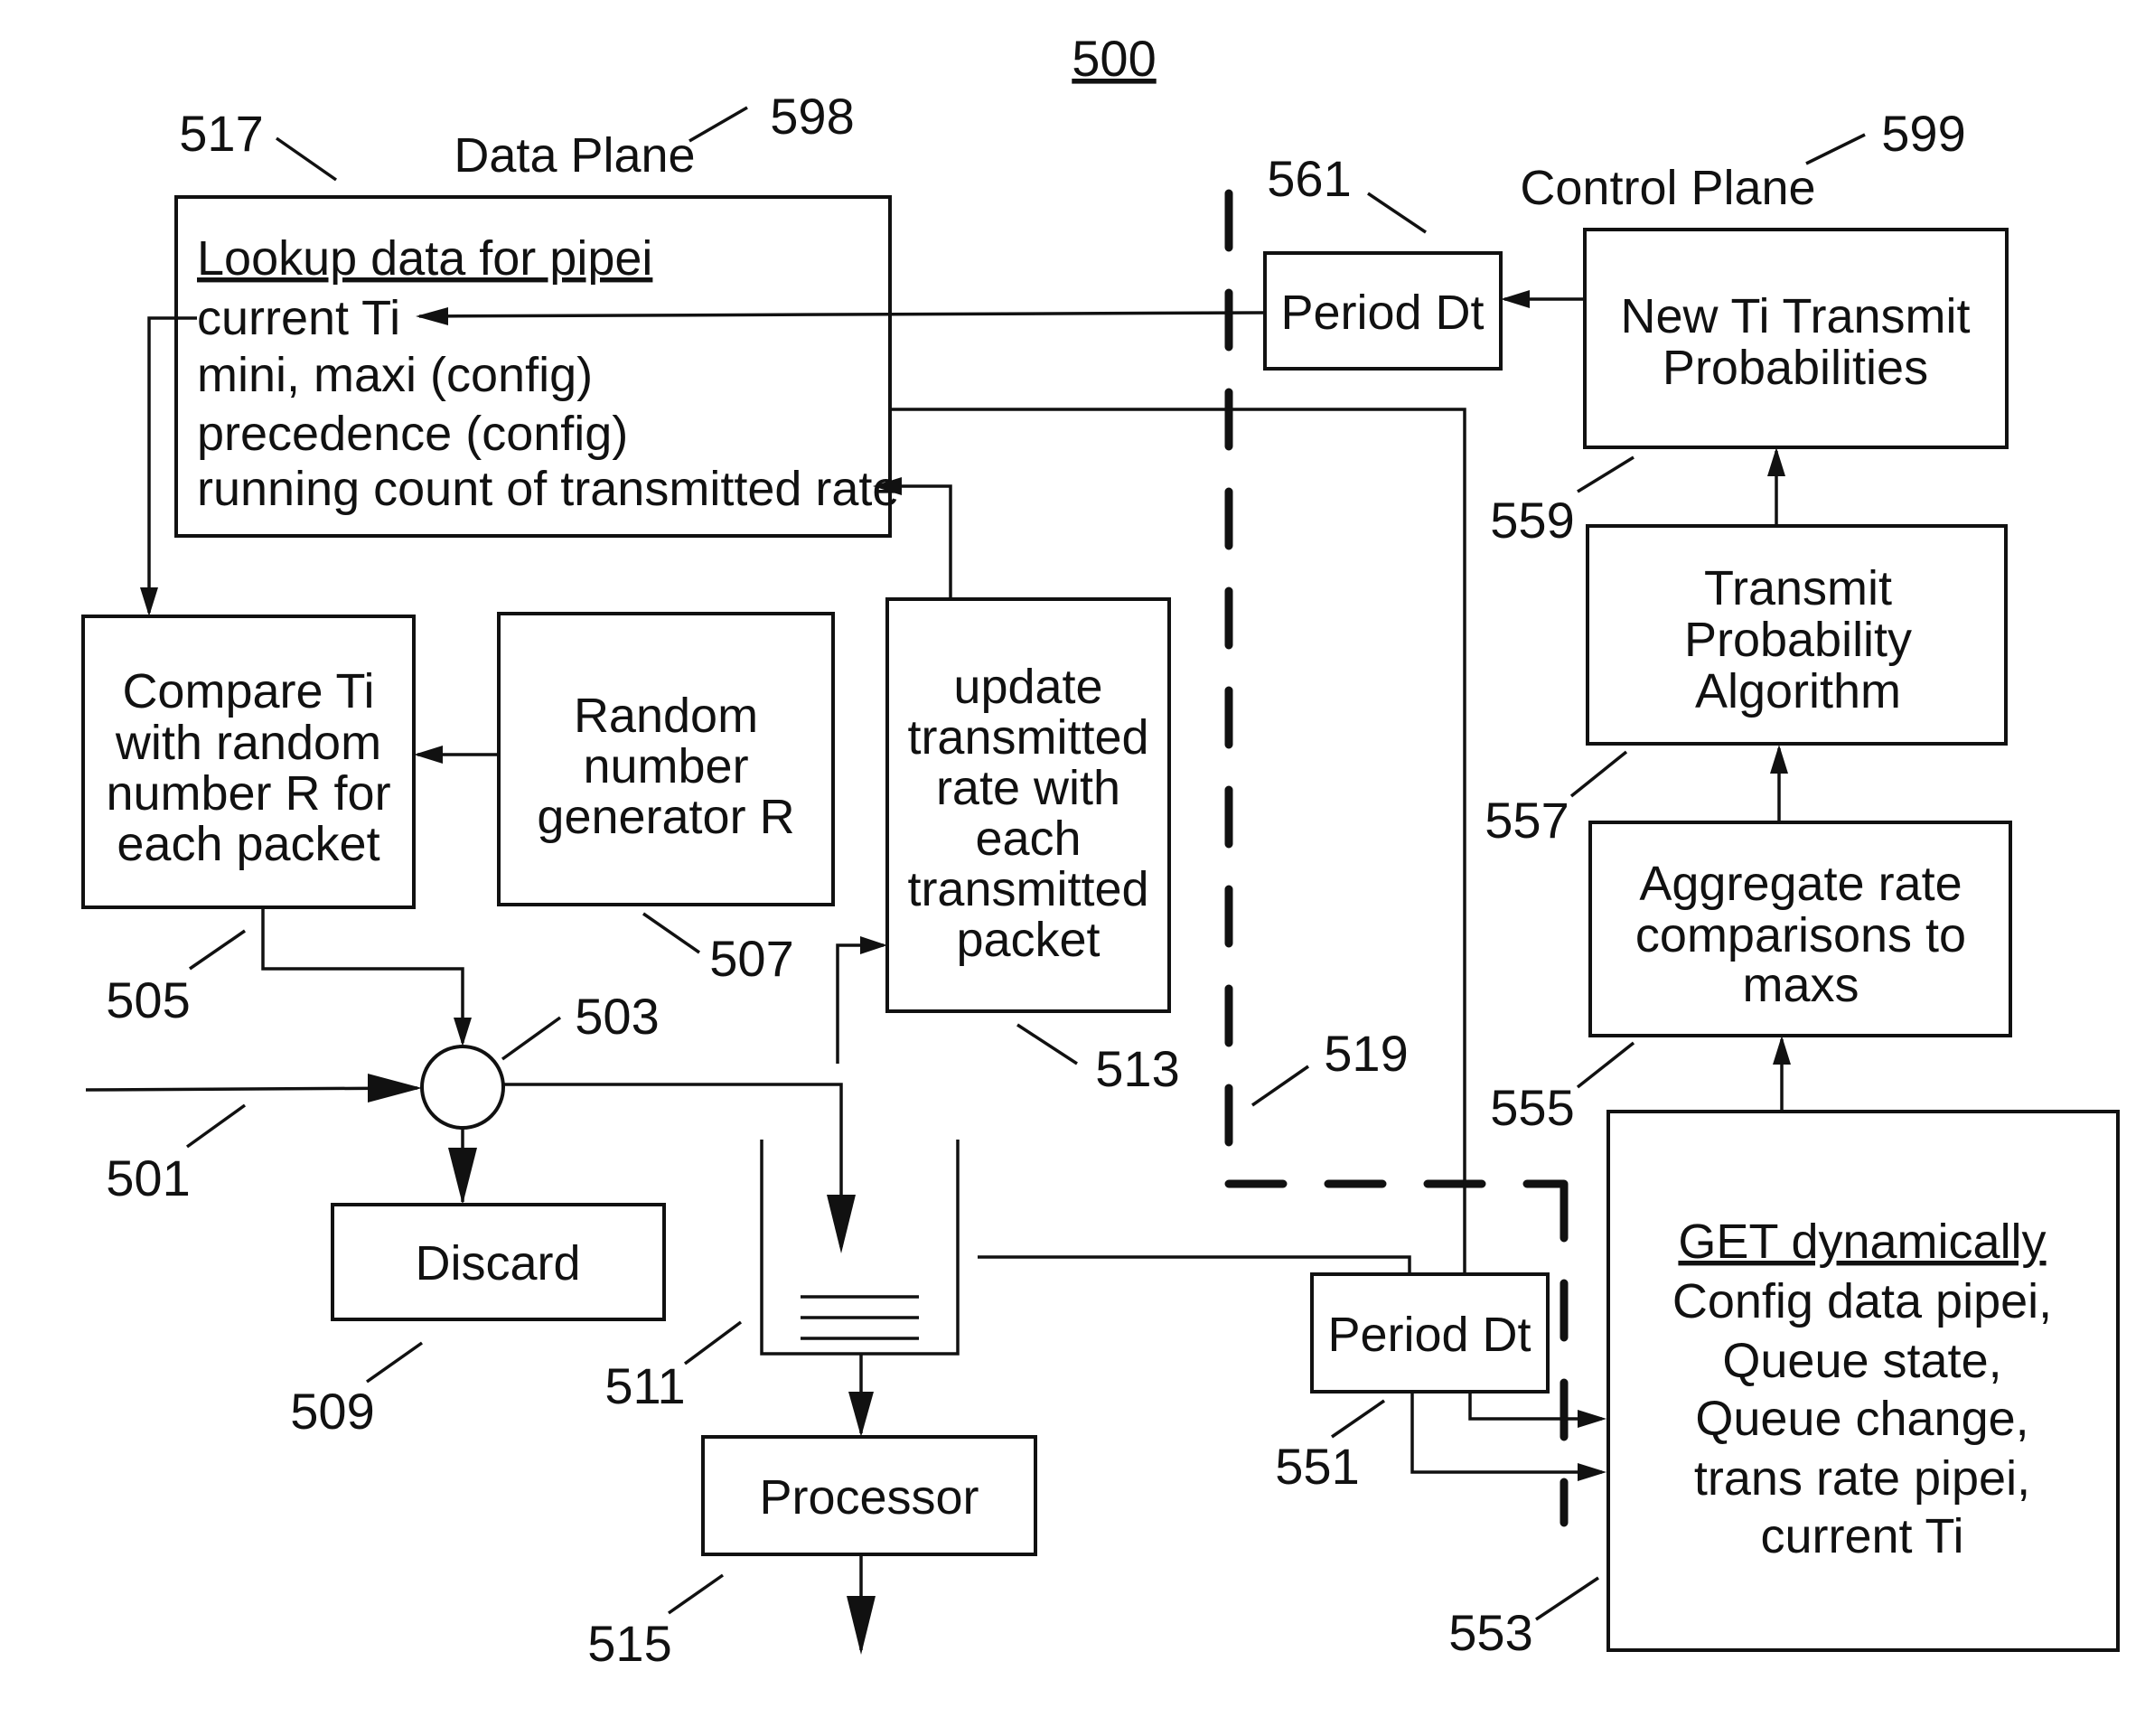  I want to click on new-ti-box: New Ti Transmit Probabilities, so click(1796, 338).